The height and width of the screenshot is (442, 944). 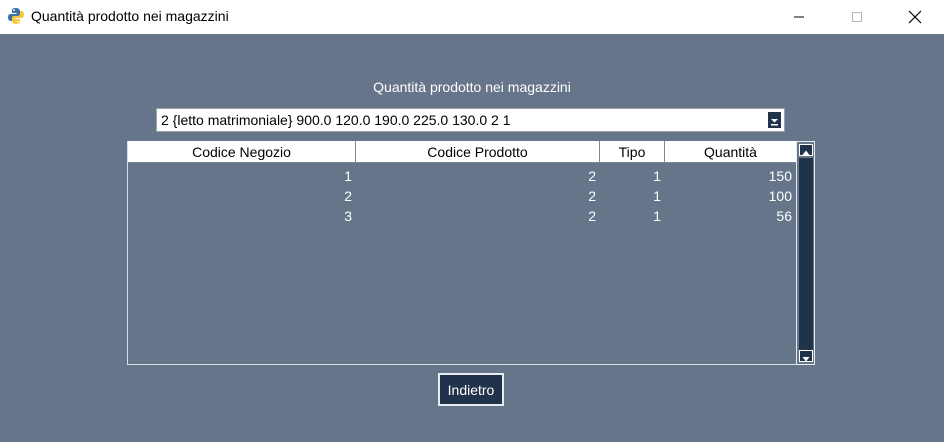 I want to click on maximize-button, so click(x=857, y=17).